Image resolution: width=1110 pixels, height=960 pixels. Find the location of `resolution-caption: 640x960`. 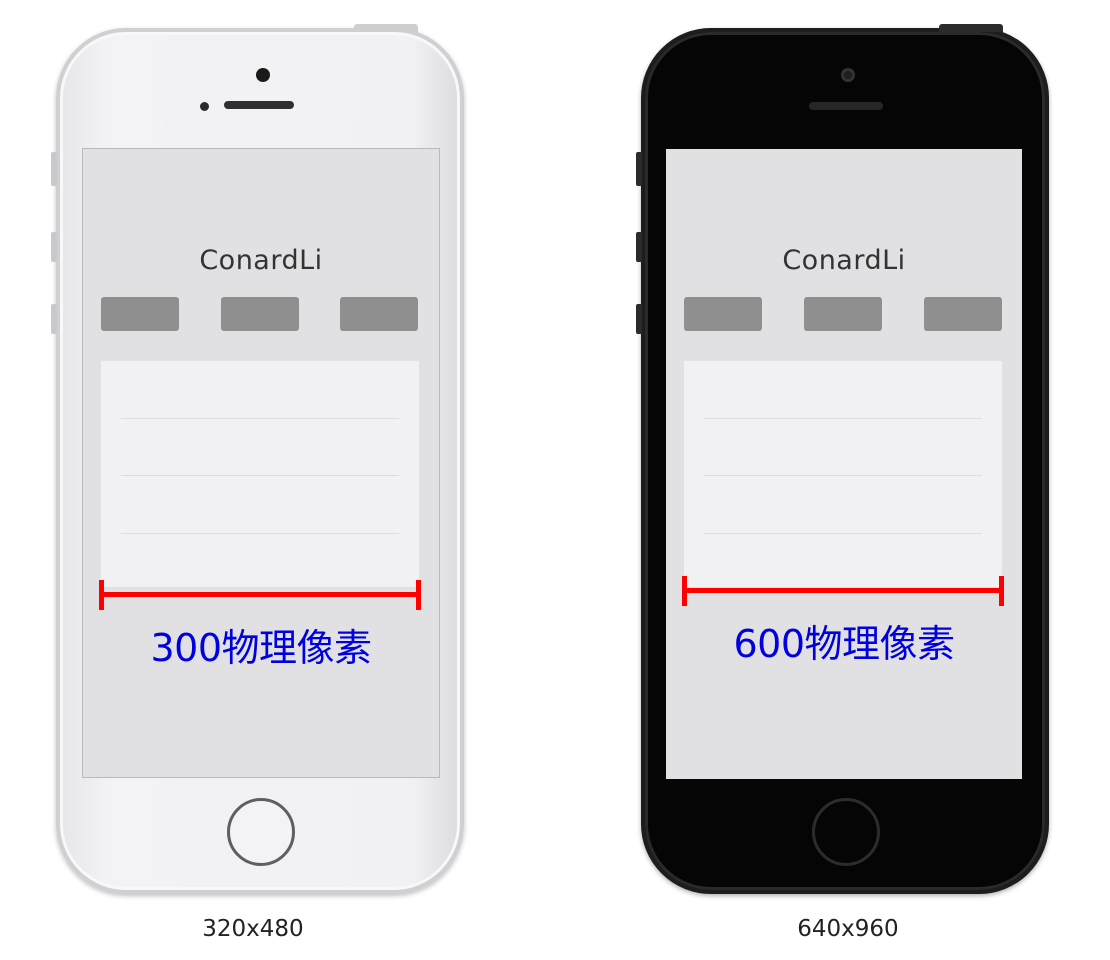

resolution-caption: 640x960 is located at coordinates (848, 929).